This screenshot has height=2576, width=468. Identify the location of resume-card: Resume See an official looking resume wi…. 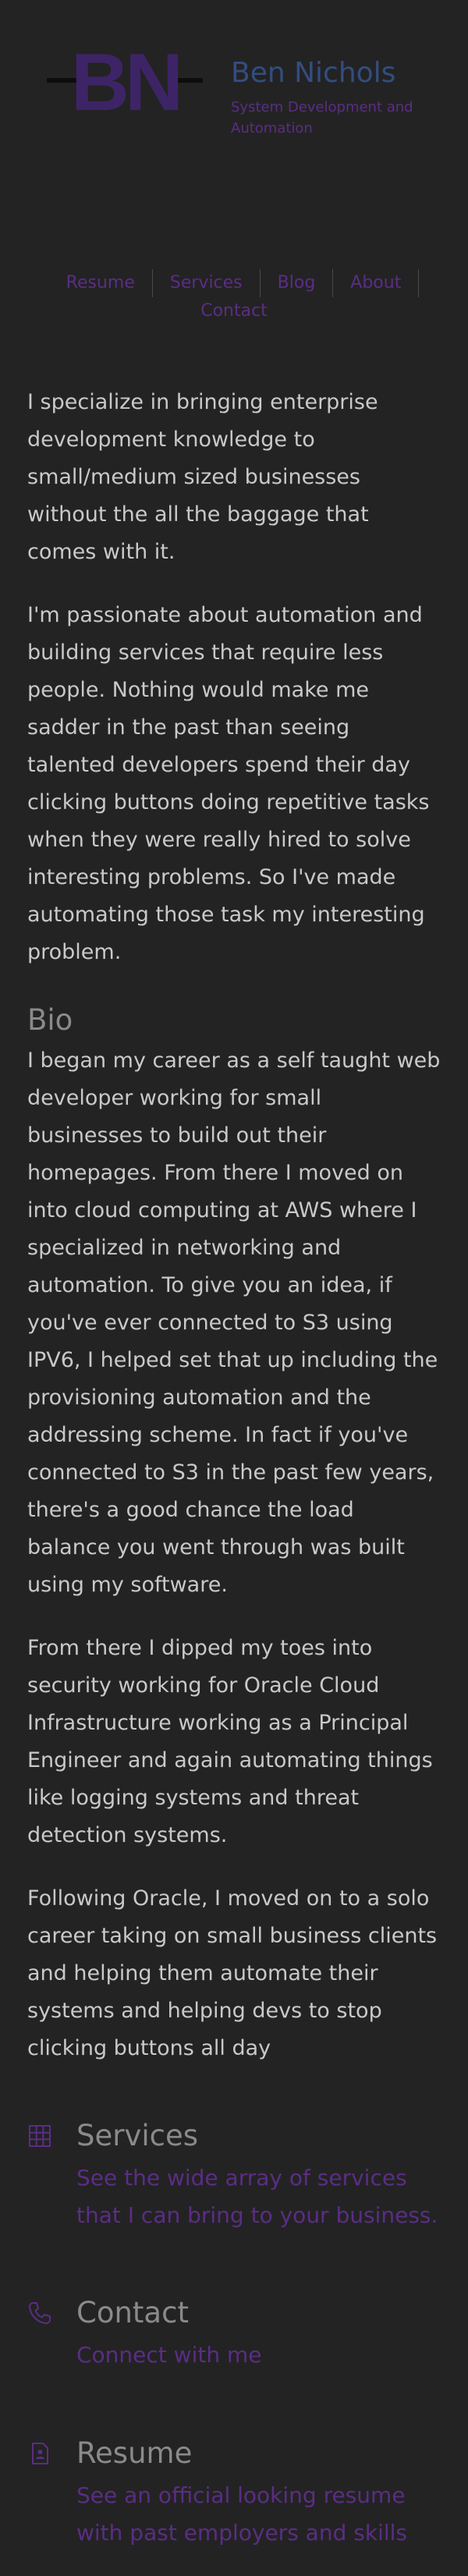
(234, 2491).